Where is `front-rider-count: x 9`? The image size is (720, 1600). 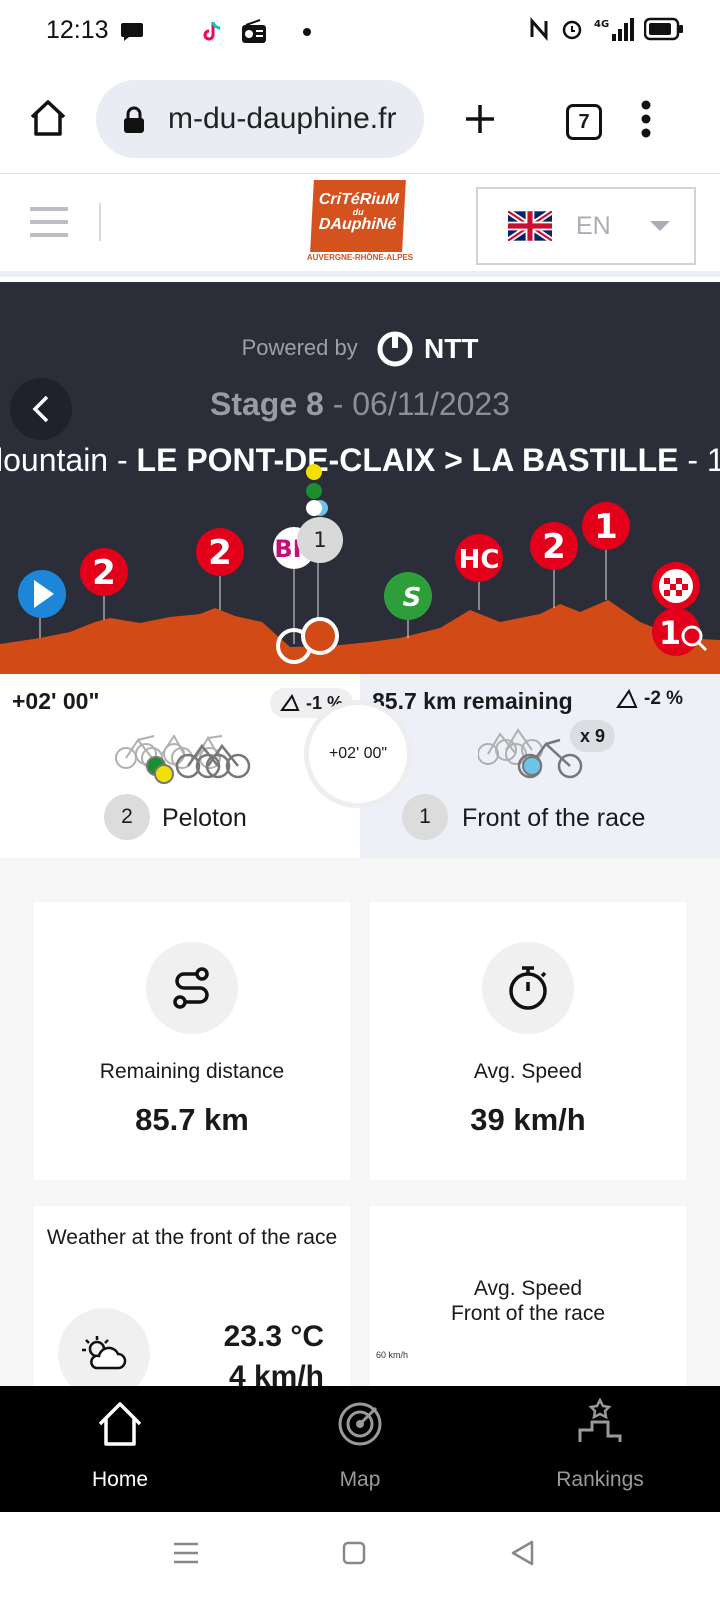 front-rider-count: x 9 is located at coordinates (593, 736).